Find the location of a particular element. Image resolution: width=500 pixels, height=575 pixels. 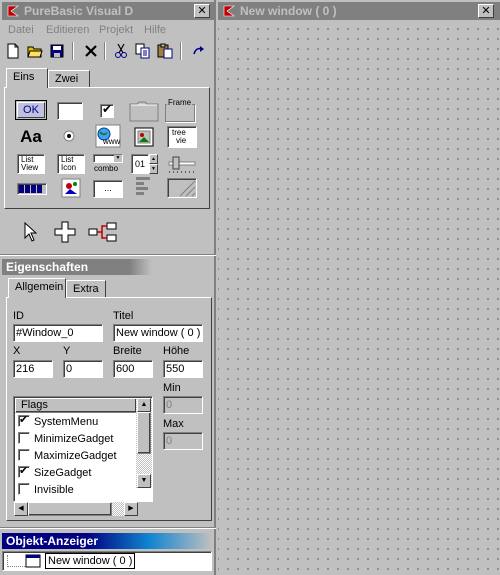

hscroll-thumb is located at coordinates (70, 509).